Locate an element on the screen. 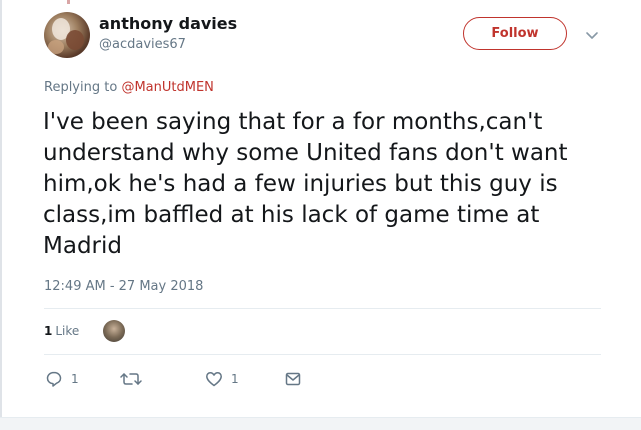  tweet-text-line: Madrid is located at coordinates (82, 246).